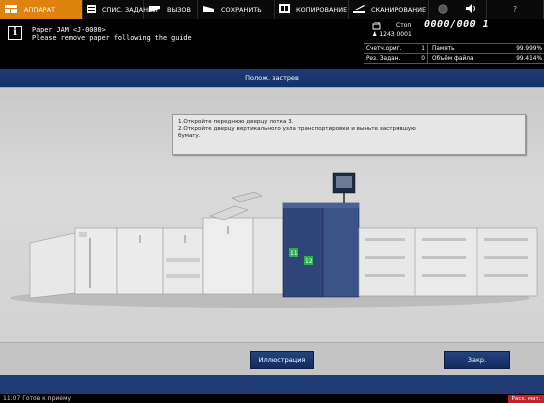 This screenshot has height=403, width=544. I want to click on status-bar-band, so click(272, 384).